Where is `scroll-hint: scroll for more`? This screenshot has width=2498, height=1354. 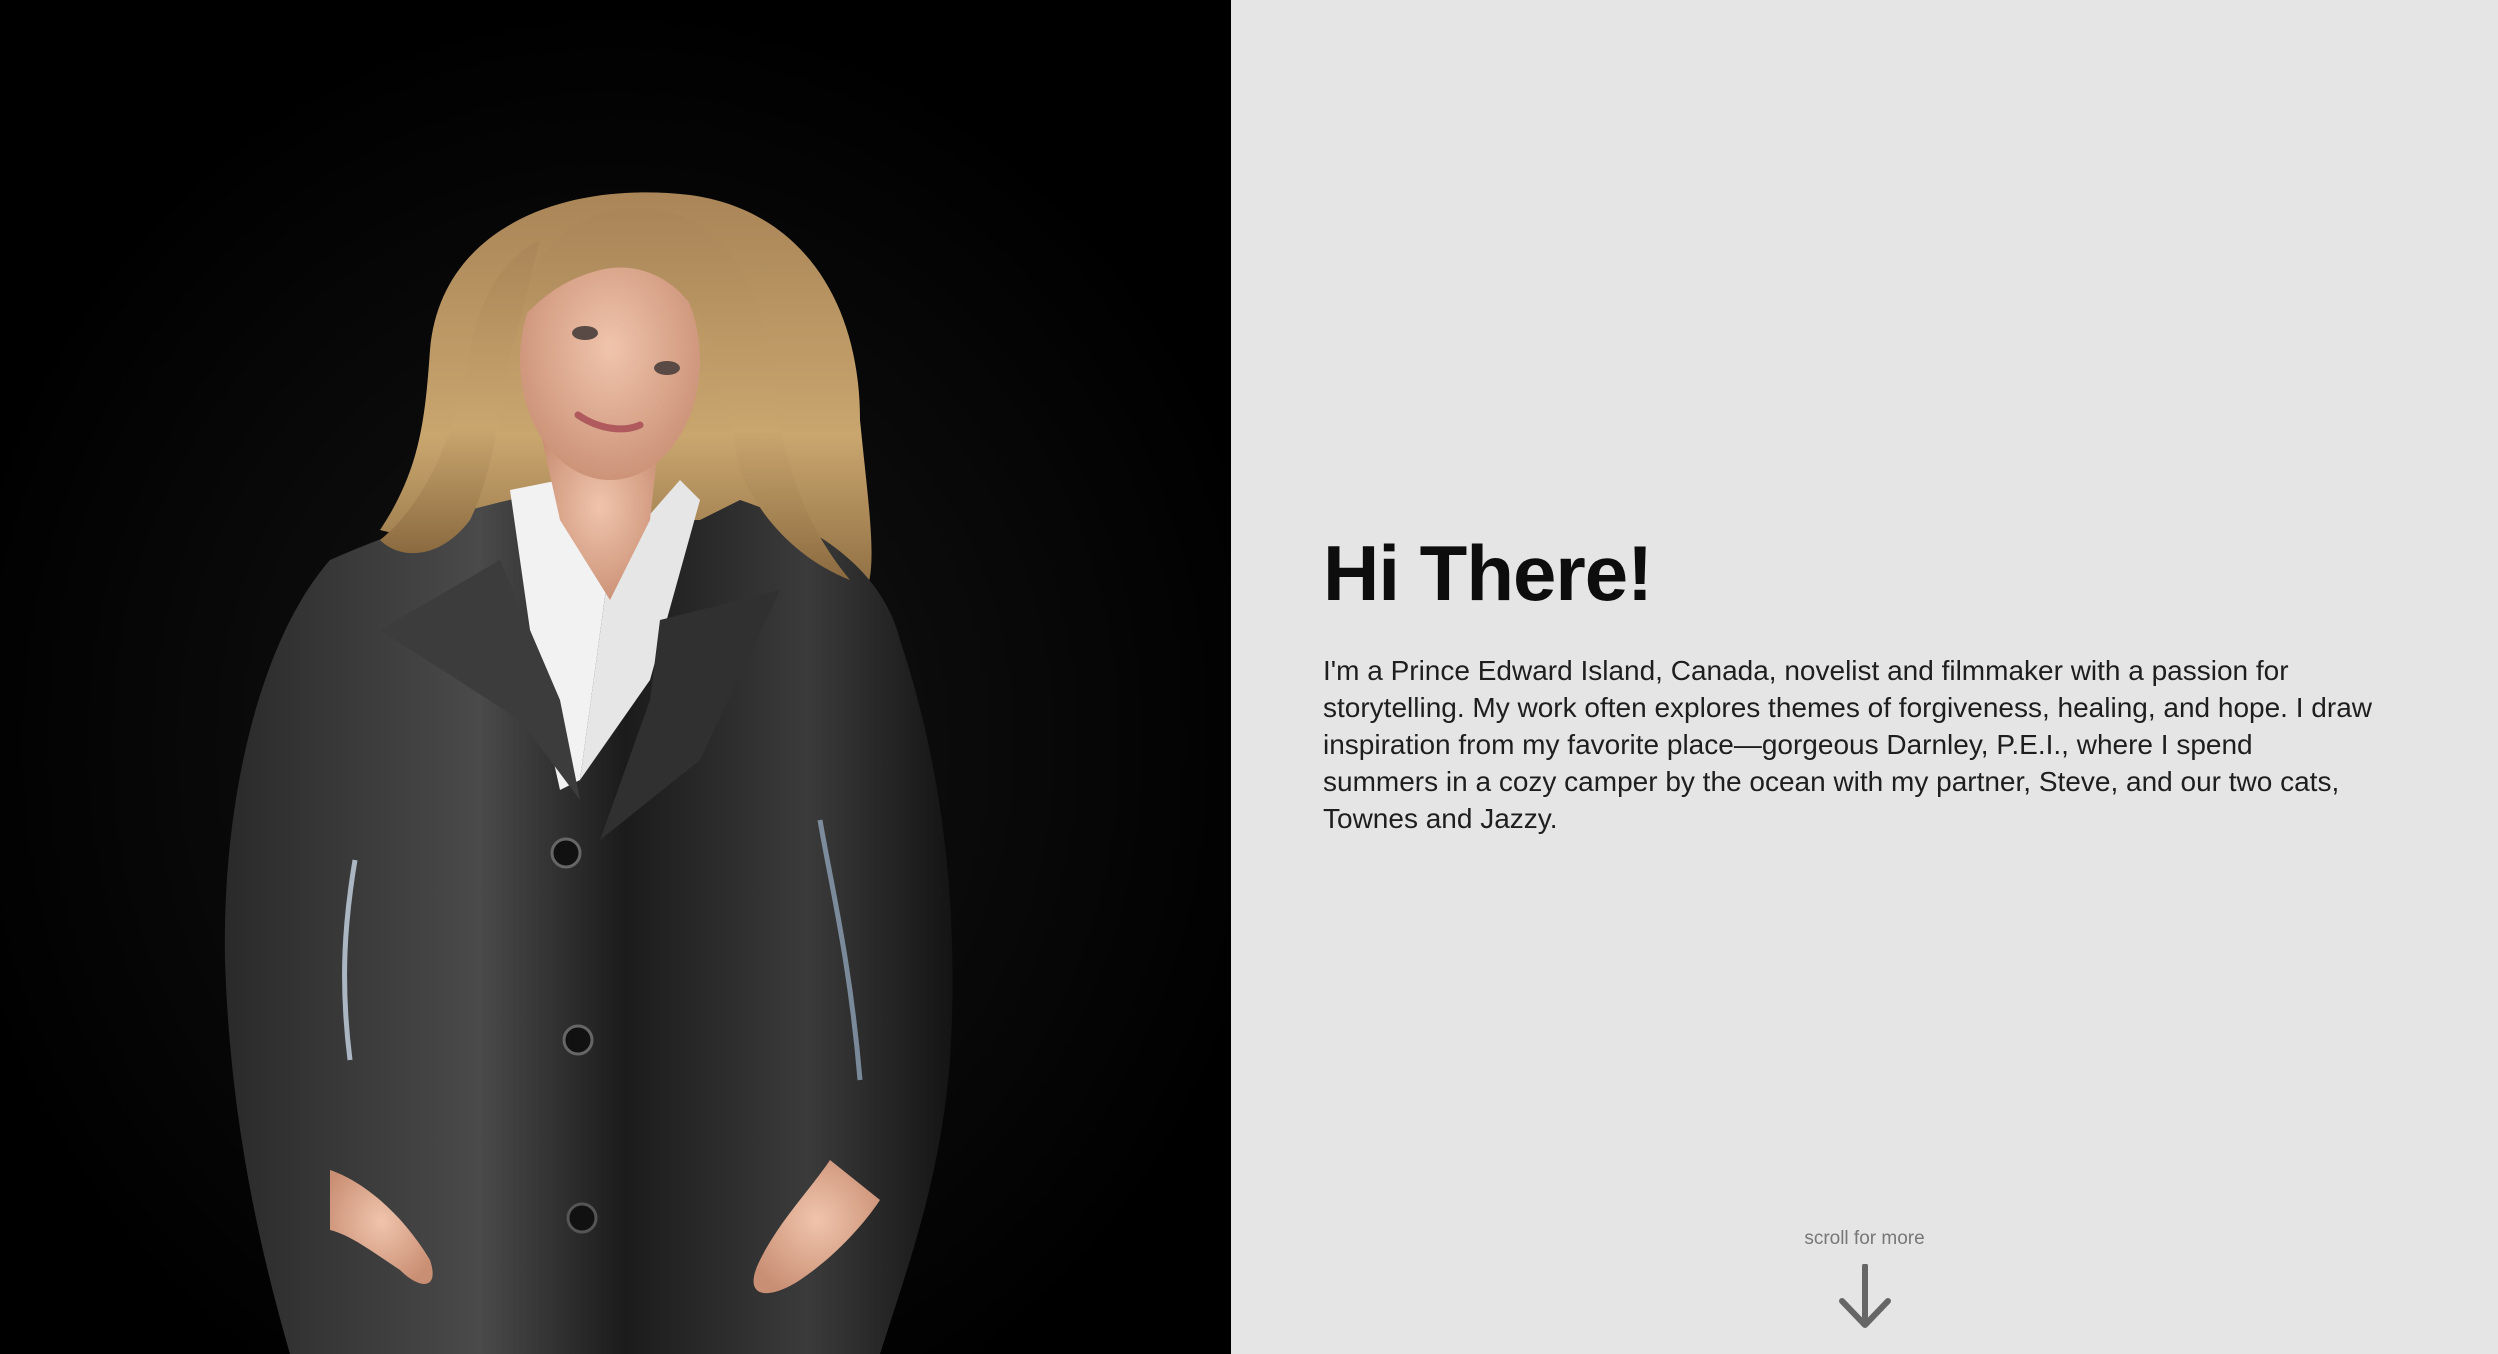 scroll-hint: scroll for more is located at coordinates (1864, 1279).